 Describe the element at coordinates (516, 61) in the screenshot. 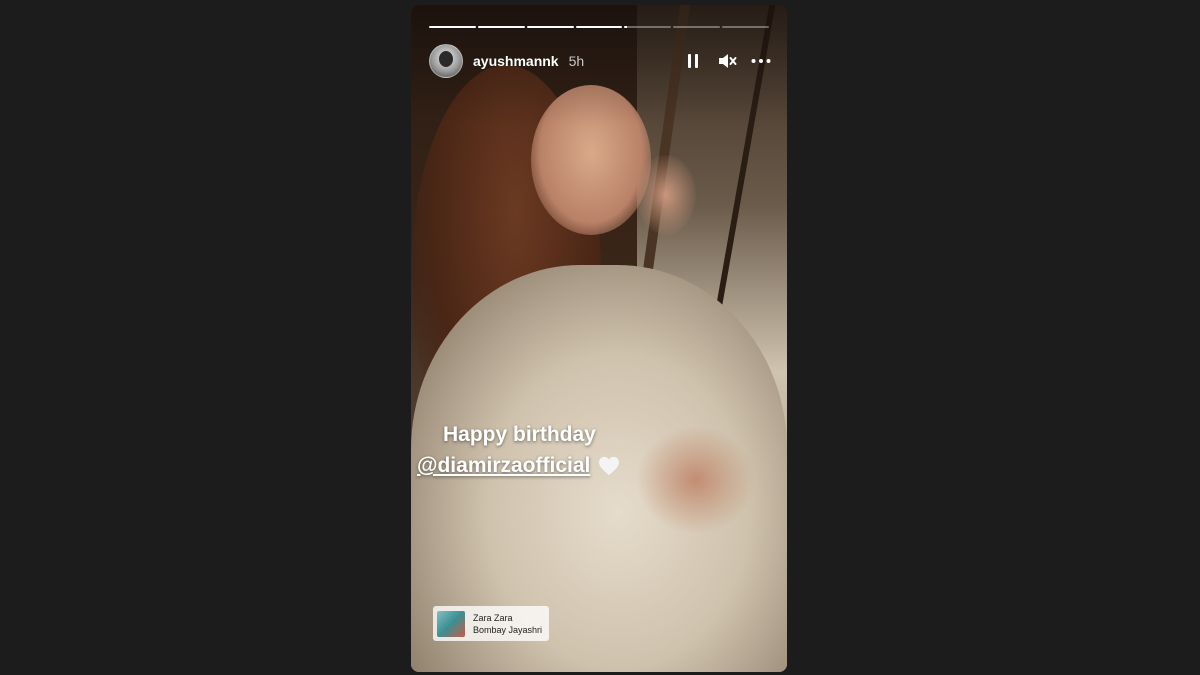

I see `username: ayushmannk` at that location.